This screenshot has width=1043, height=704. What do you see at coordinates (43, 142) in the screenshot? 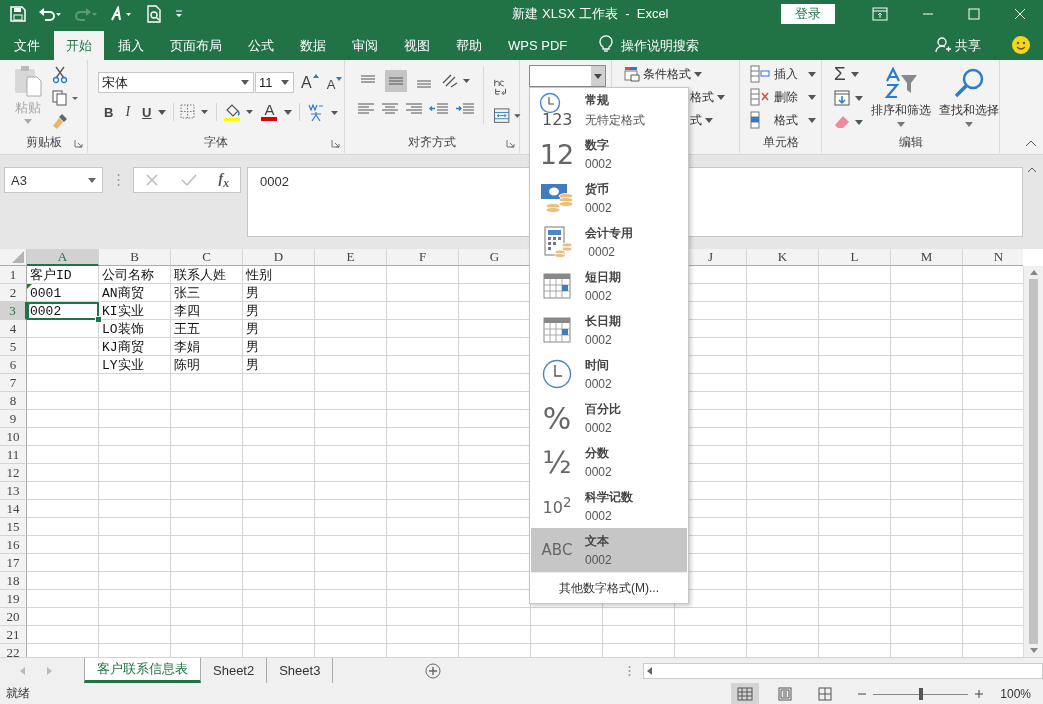
I see `group-label: 剪贴板` at bounding box center [43, 142].